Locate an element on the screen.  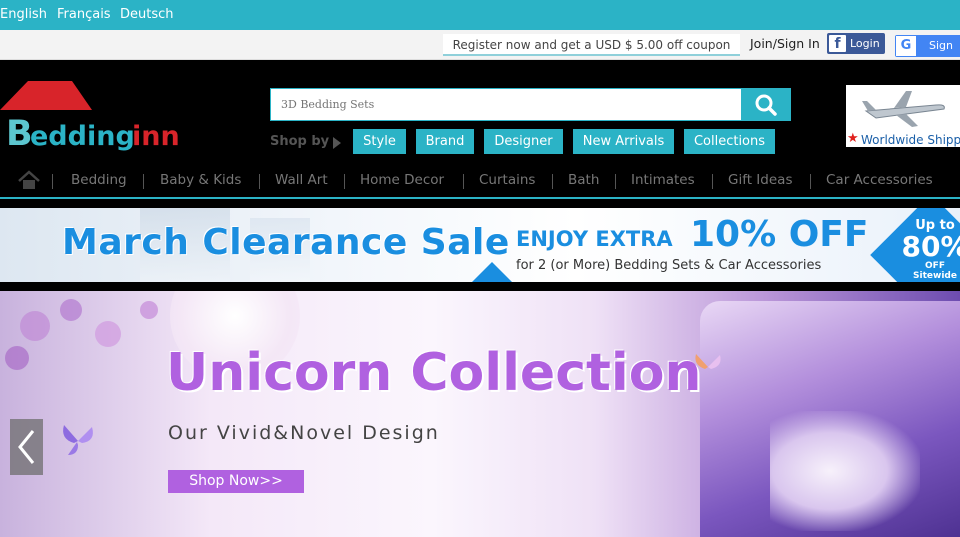
nav-item-curtains: Curtains is located at coordinates (507, 180).